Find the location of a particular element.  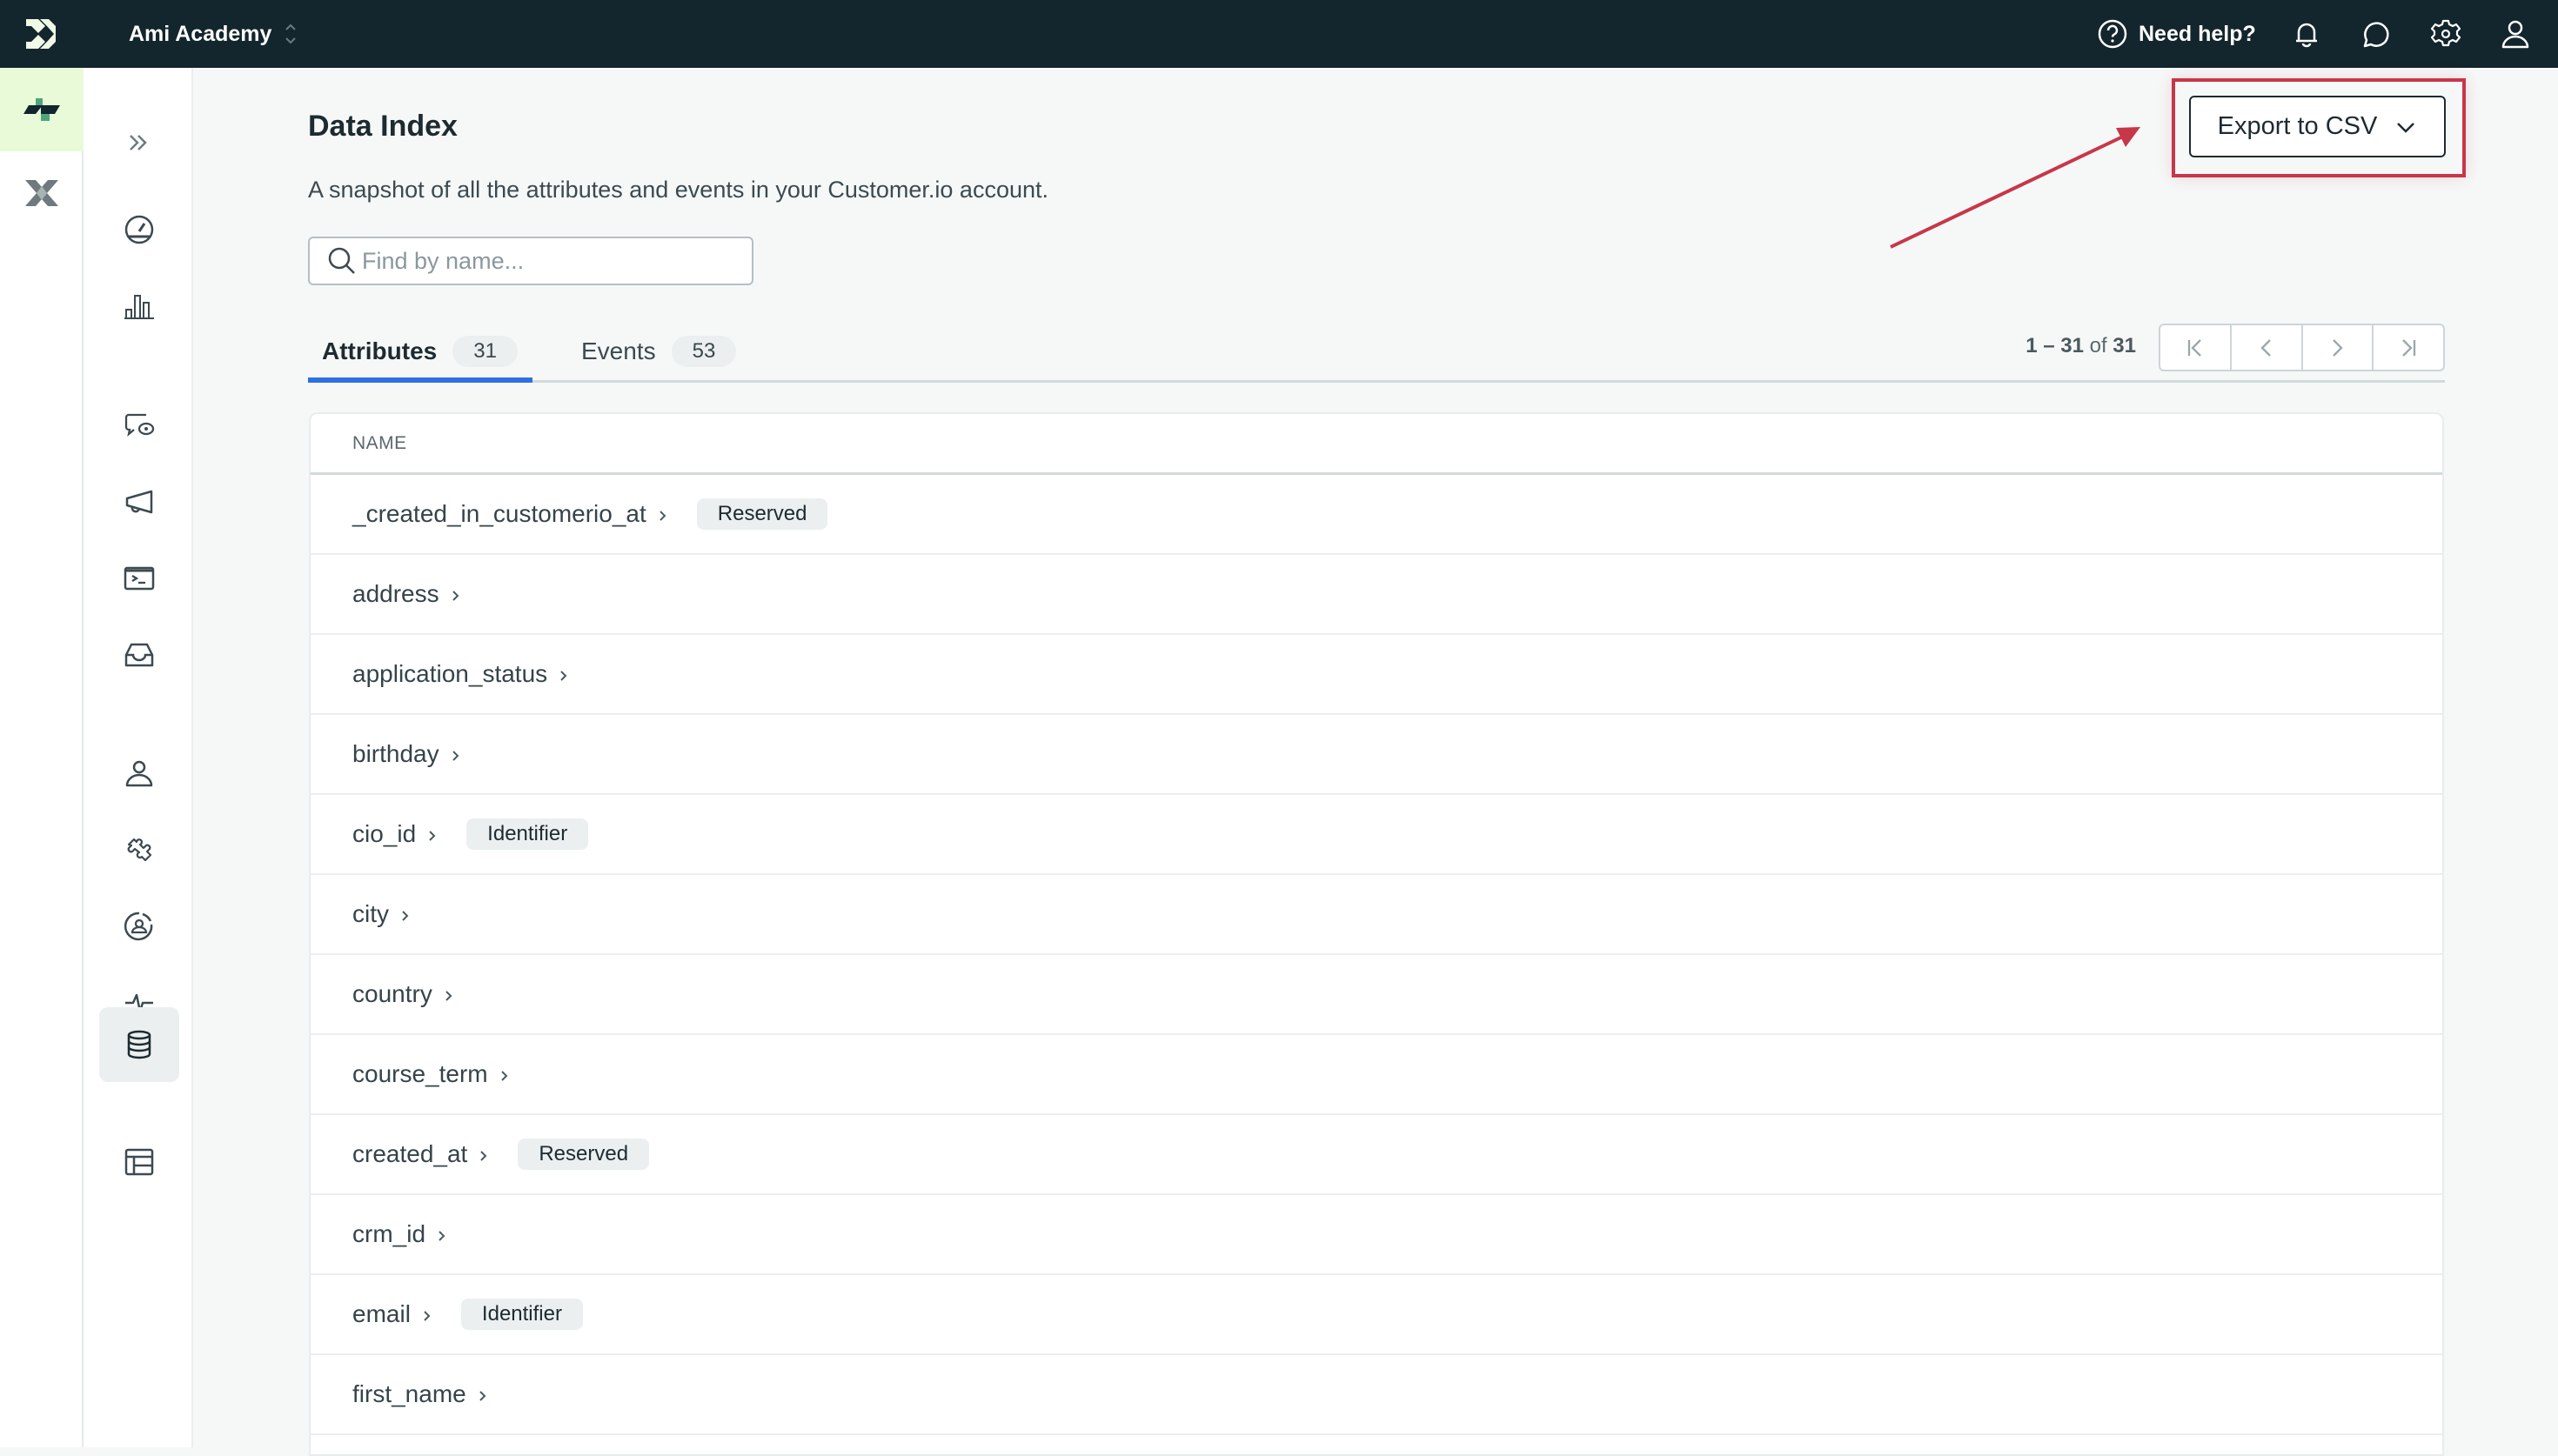

expand-sidebar-button is located at coordinates (139, 143).